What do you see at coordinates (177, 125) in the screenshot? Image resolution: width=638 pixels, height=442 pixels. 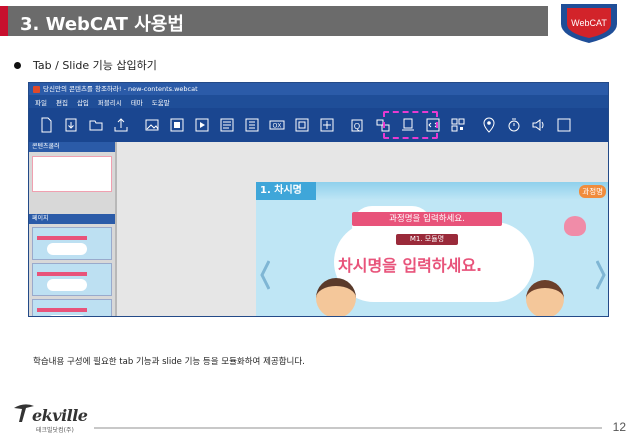 I see `image-frame-icon` at bounding box center [177, 125].